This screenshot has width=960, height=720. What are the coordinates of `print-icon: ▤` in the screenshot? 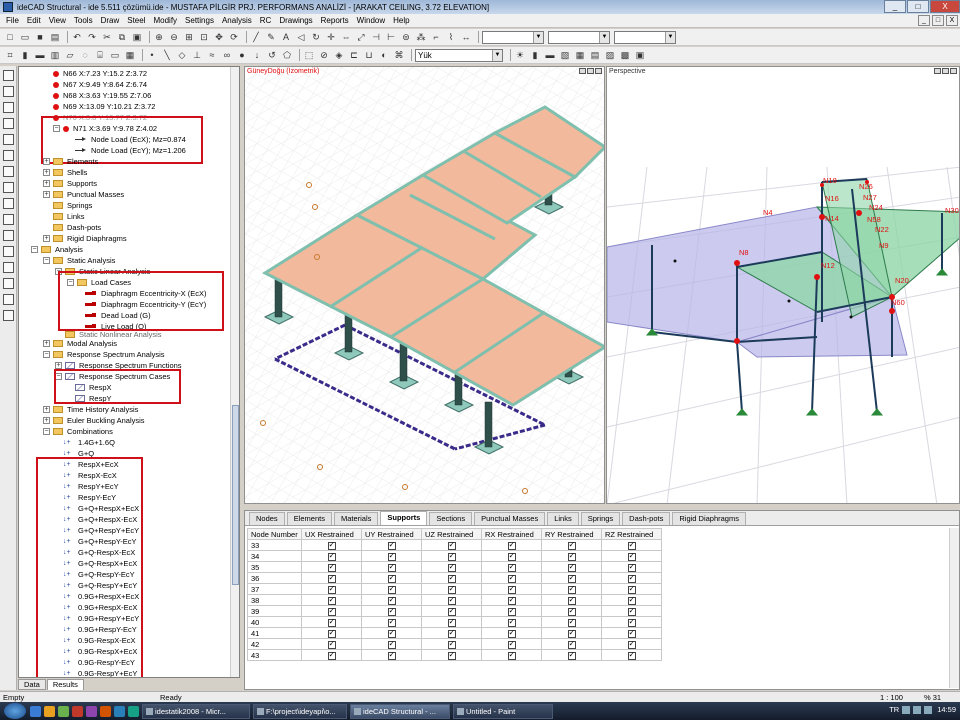 It's located at (55, 37).